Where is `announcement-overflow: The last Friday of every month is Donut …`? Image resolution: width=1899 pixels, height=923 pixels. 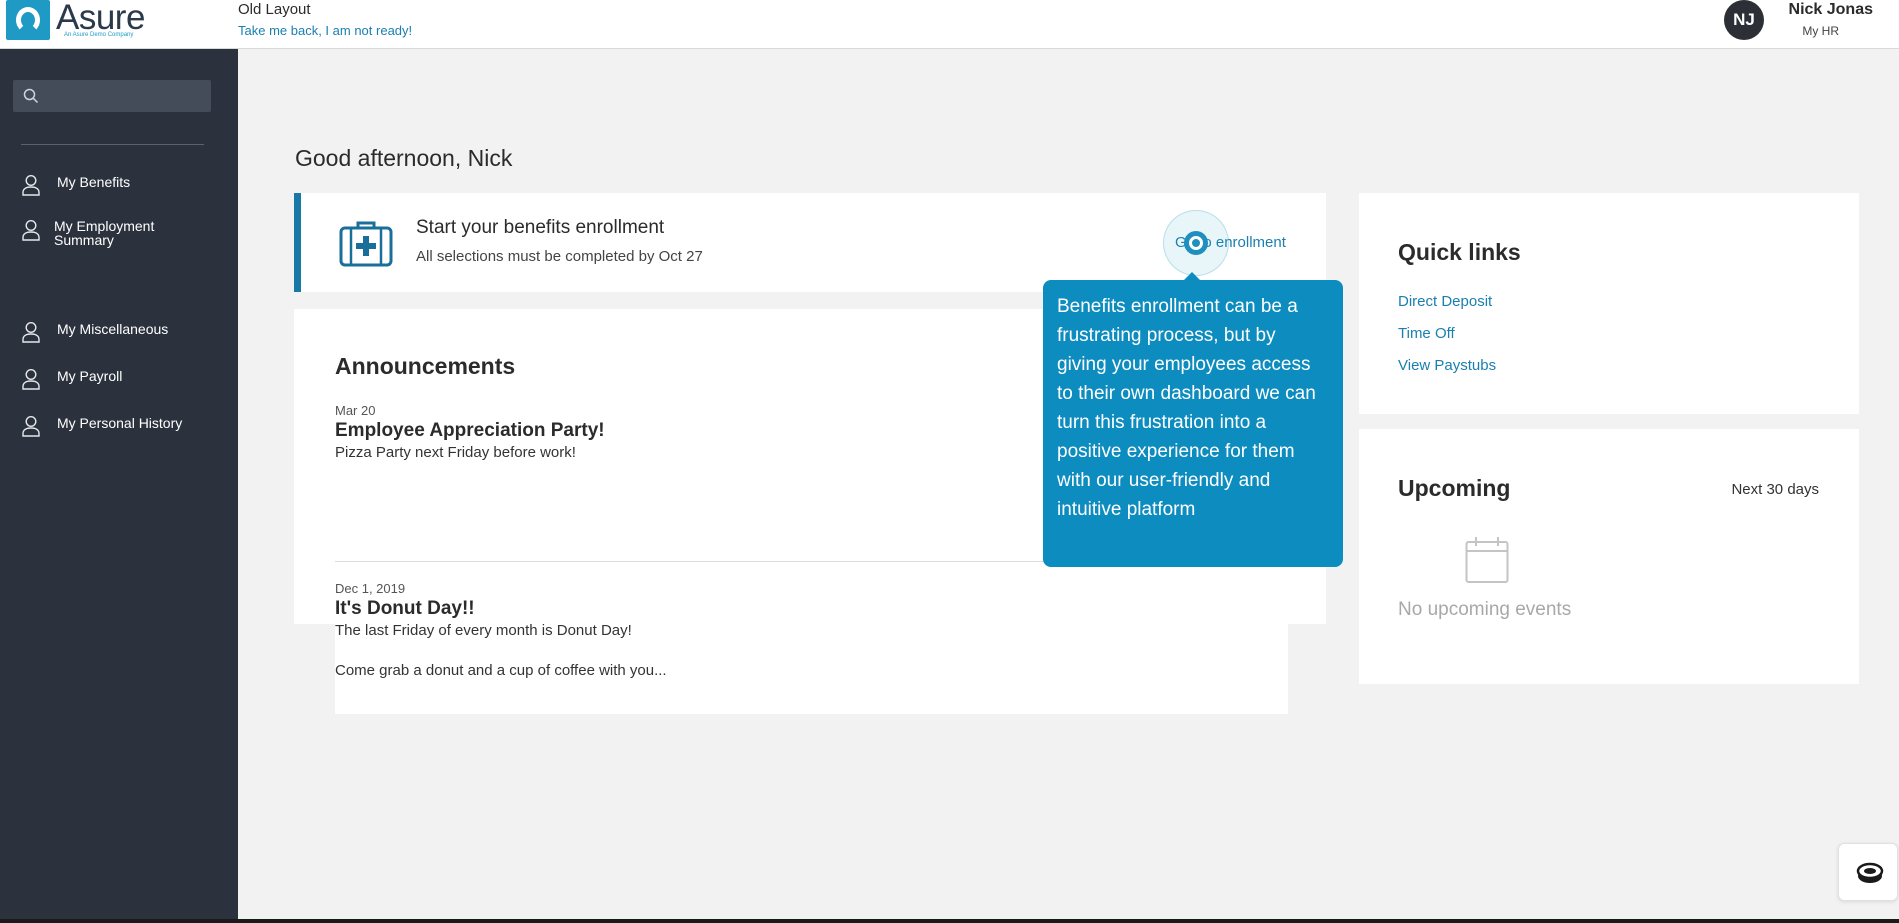 announcement-overflow: The last Friday of every month is Donut … is located at coordinates (811, 668).